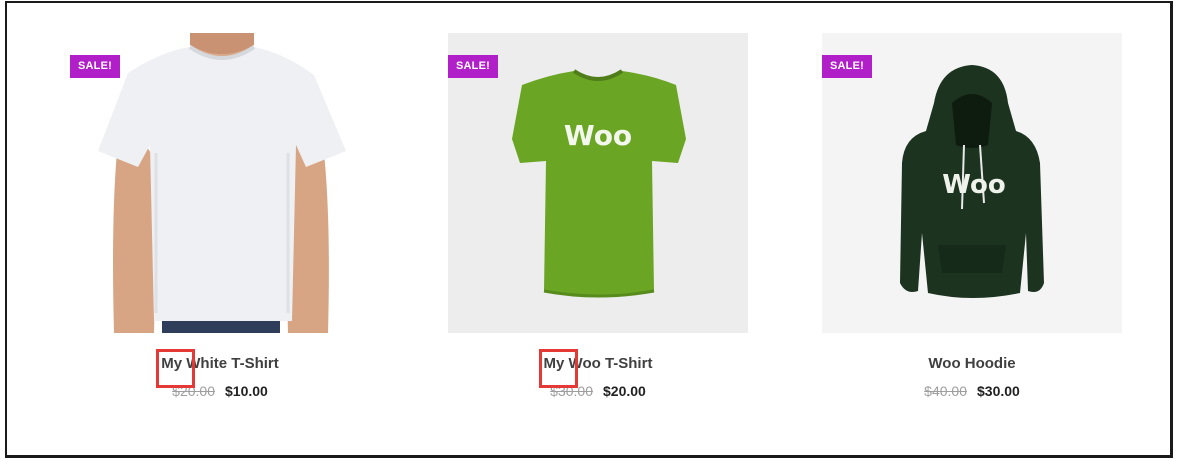 The width and height of the screenshot is (1178, 468). I want to click on sale-price: $20.00, so click(624, 391).